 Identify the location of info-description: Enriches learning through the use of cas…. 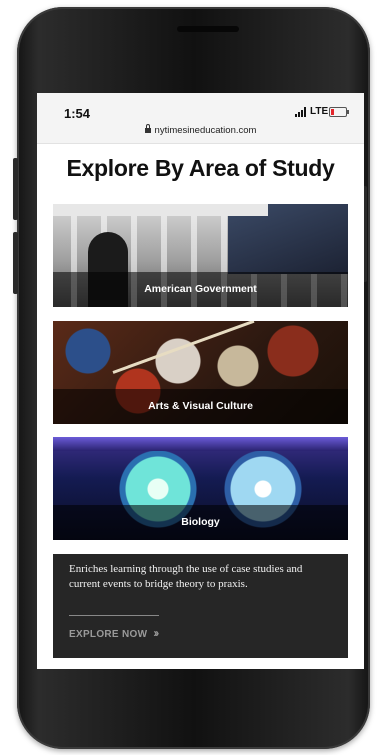
(186, 576).